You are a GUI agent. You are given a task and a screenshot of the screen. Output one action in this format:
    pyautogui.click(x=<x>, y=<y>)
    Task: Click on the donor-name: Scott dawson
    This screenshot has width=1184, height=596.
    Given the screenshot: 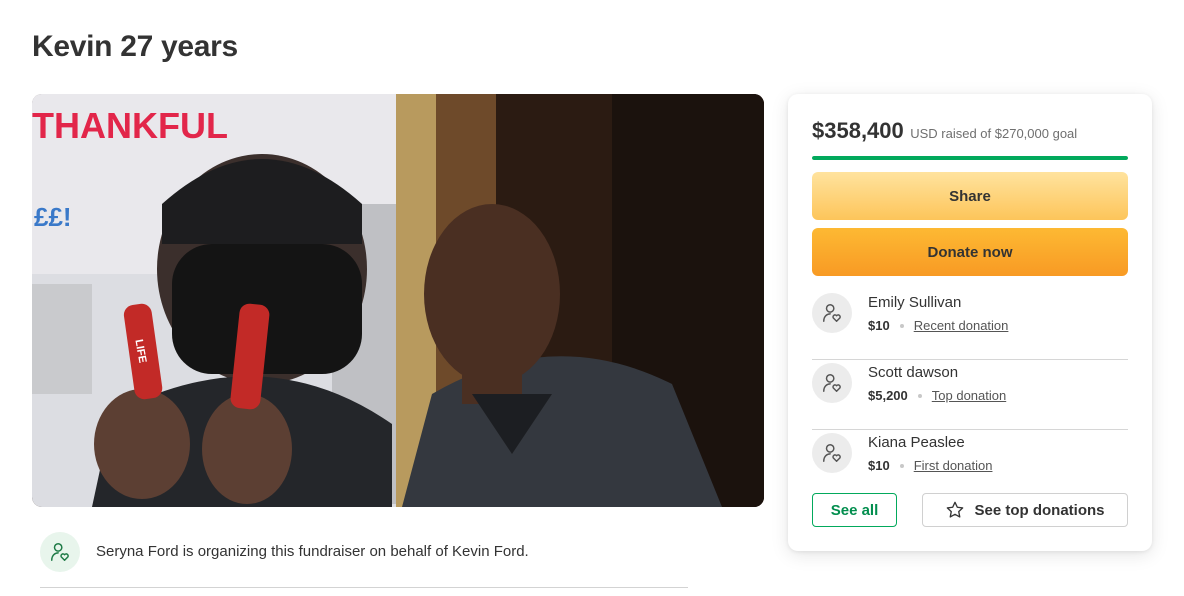 What is the action you would take?
    pyautogui.click(x=913, y=372)
    